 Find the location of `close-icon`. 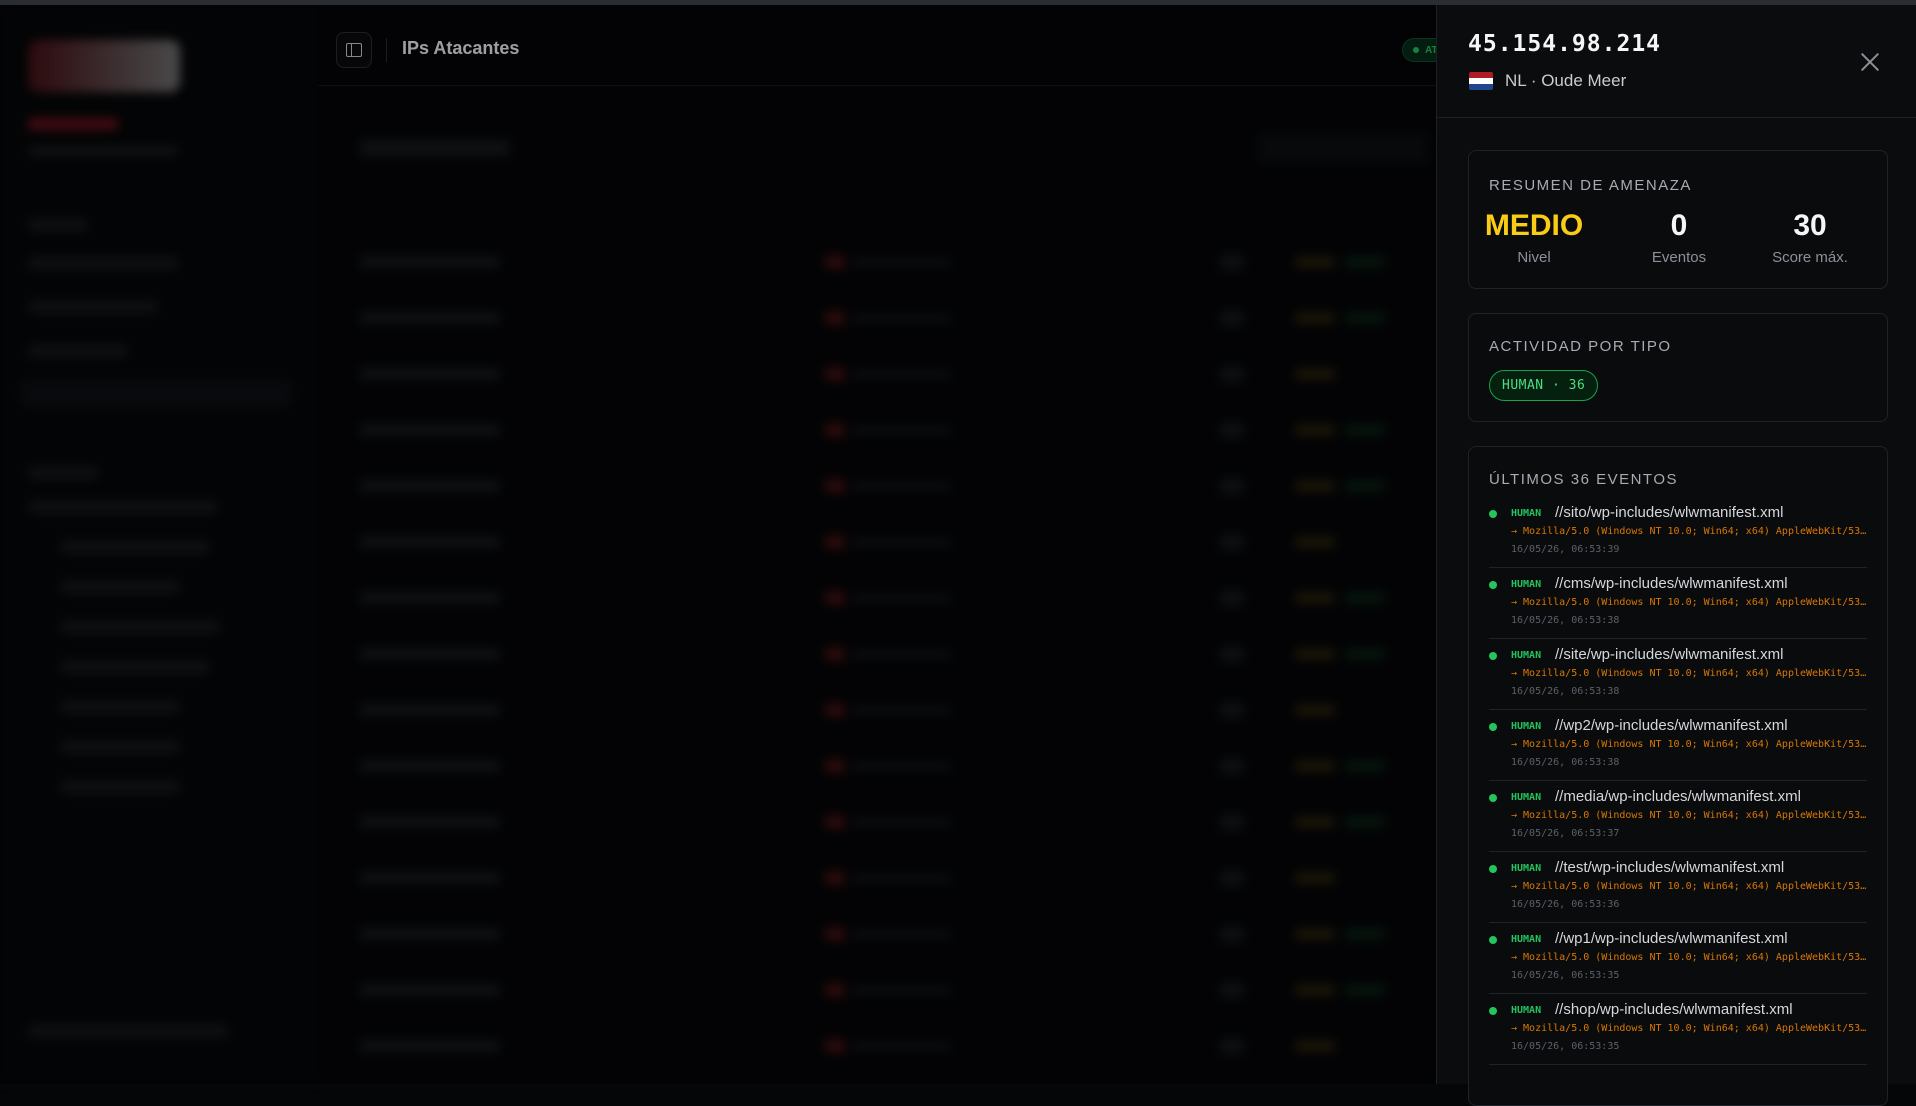

close-icon is located at coordinates (1870, 62).